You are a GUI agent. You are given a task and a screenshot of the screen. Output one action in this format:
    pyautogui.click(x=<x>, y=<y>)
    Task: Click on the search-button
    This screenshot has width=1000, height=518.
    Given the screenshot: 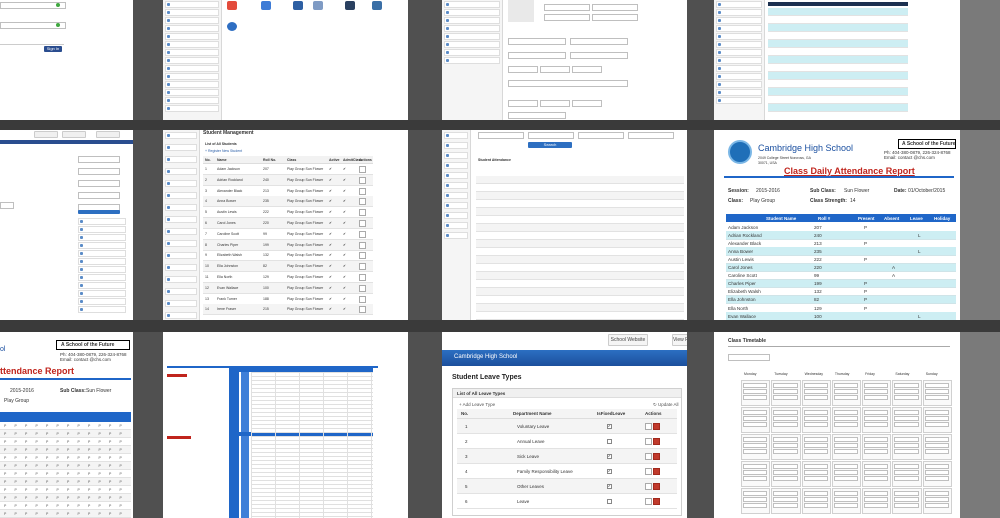 What is the action you would take?
    pyautogui.click(x=99, y=212)
    